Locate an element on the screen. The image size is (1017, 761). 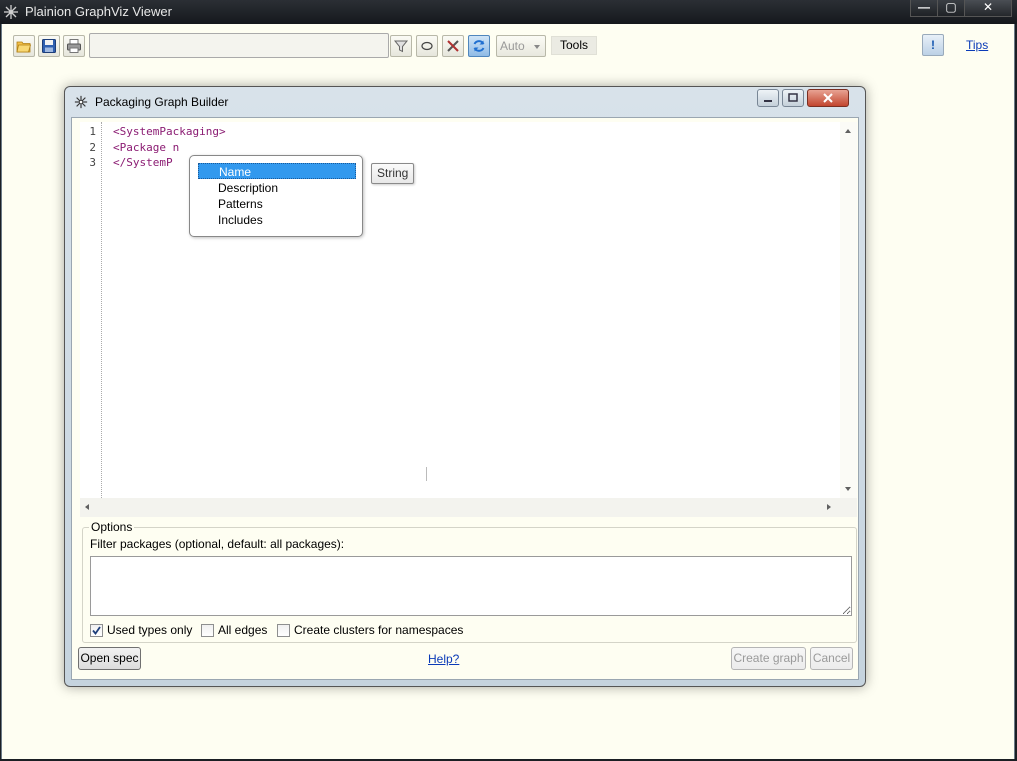
checkmark-icon is located at coordinates (96, 630).